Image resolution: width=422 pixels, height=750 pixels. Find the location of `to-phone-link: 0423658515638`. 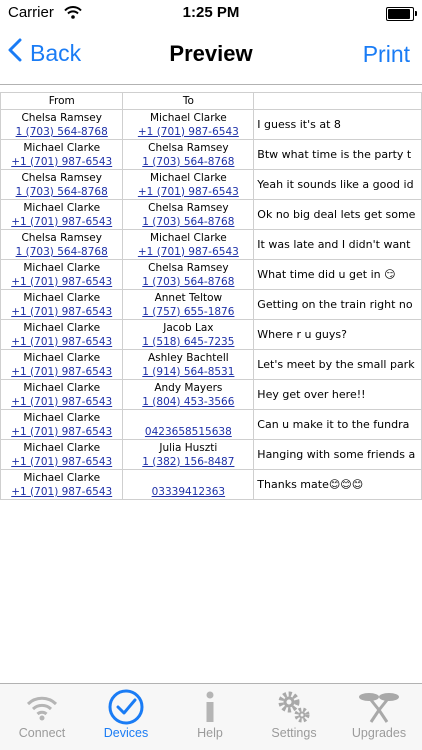

to-phone-link: 0423658515638 is located at coordinates (188, 432).